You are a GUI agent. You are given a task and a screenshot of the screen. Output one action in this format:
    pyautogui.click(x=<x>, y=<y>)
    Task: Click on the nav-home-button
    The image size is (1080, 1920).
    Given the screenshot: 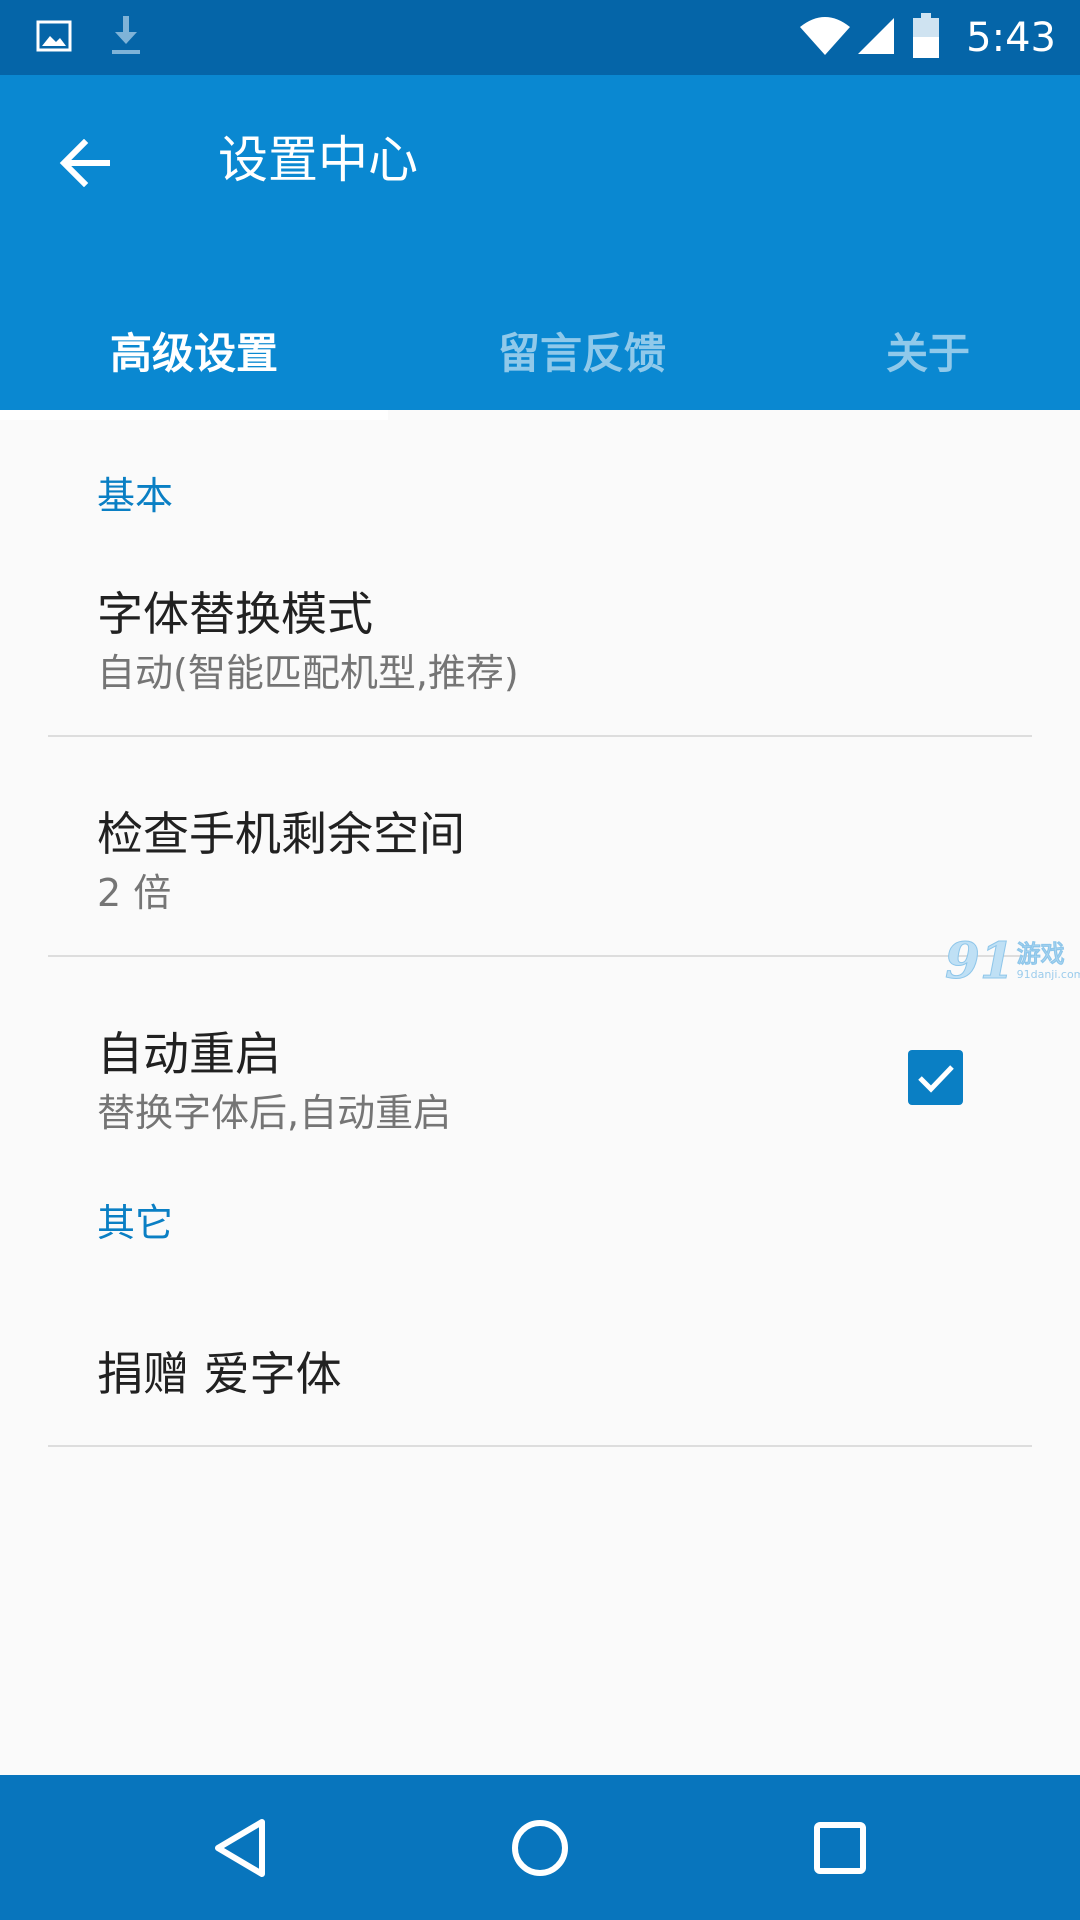 What is the action you would take?
    pyautogui.click(x=540, y=1847)
    